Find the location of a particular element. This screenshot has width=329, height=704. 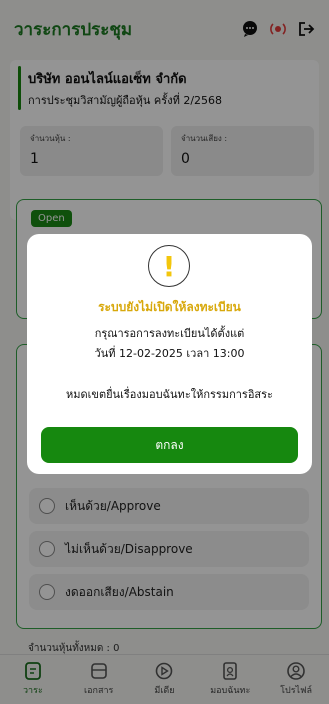

warning-icon: ! is located at coordinates (169, 266).